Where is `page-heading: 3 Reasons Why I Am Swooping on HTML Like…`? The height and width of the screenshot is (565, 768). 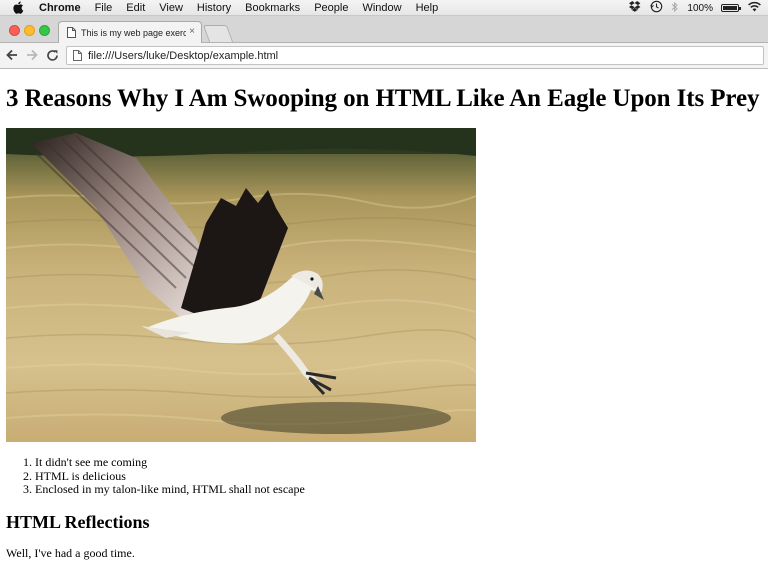 page-heading: 3 Reasons Why I Am Swooping on HTML Like… is located at coordinates (383, 98).